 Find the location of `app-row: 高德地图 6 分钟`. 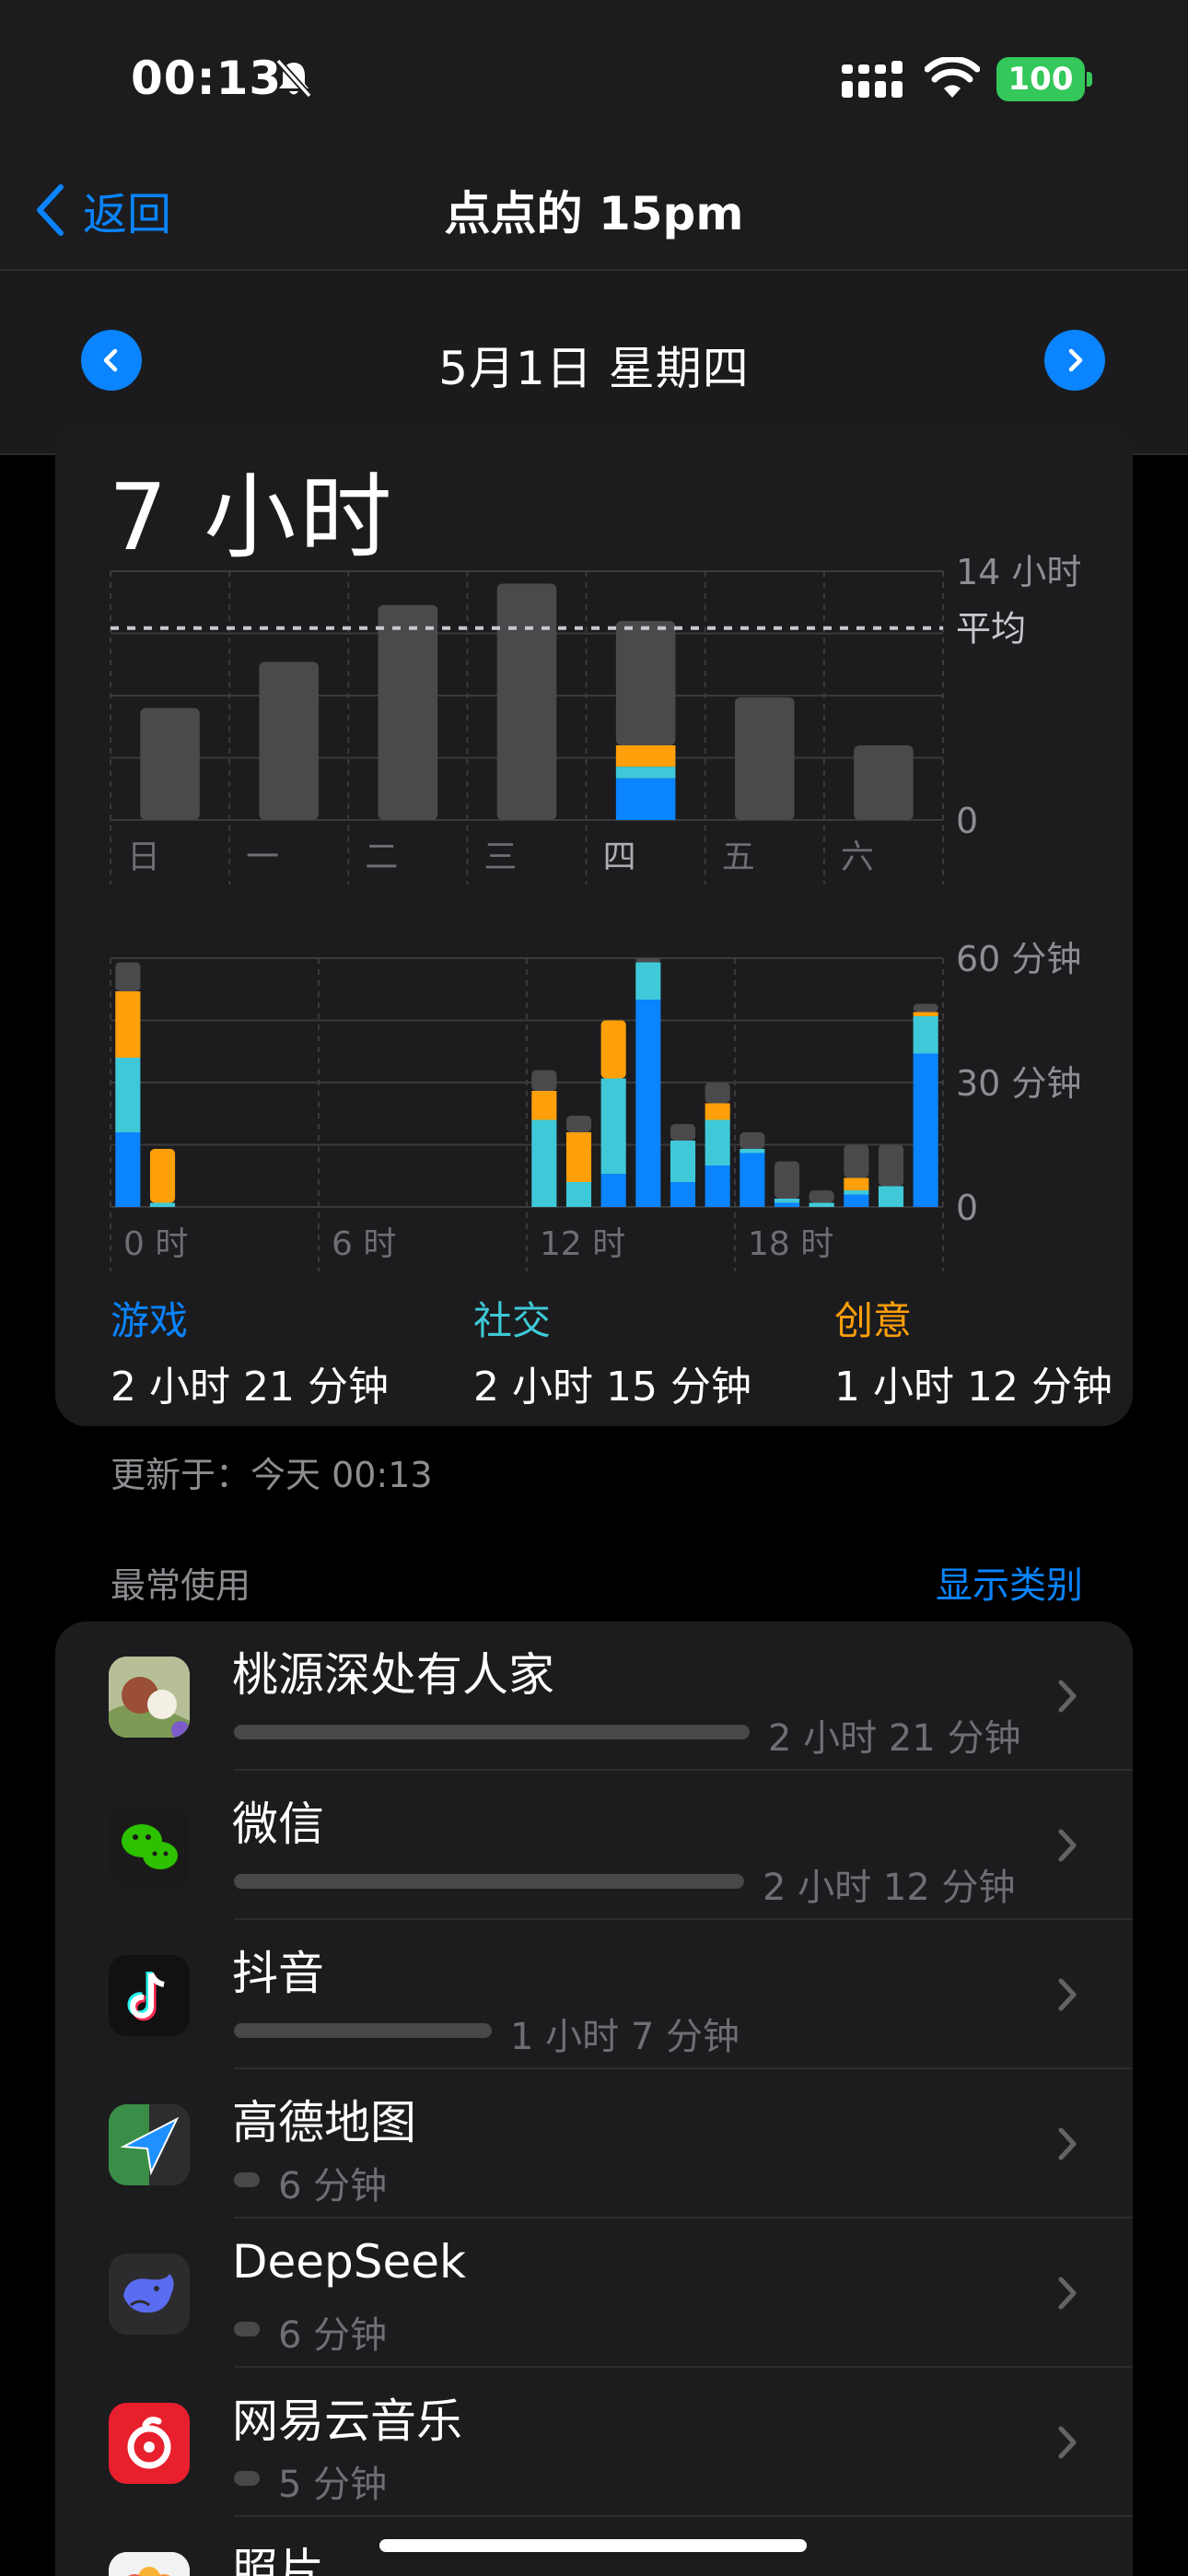

app-row: 高德地图 6 分钟 is located at coordinates (594, 2144).